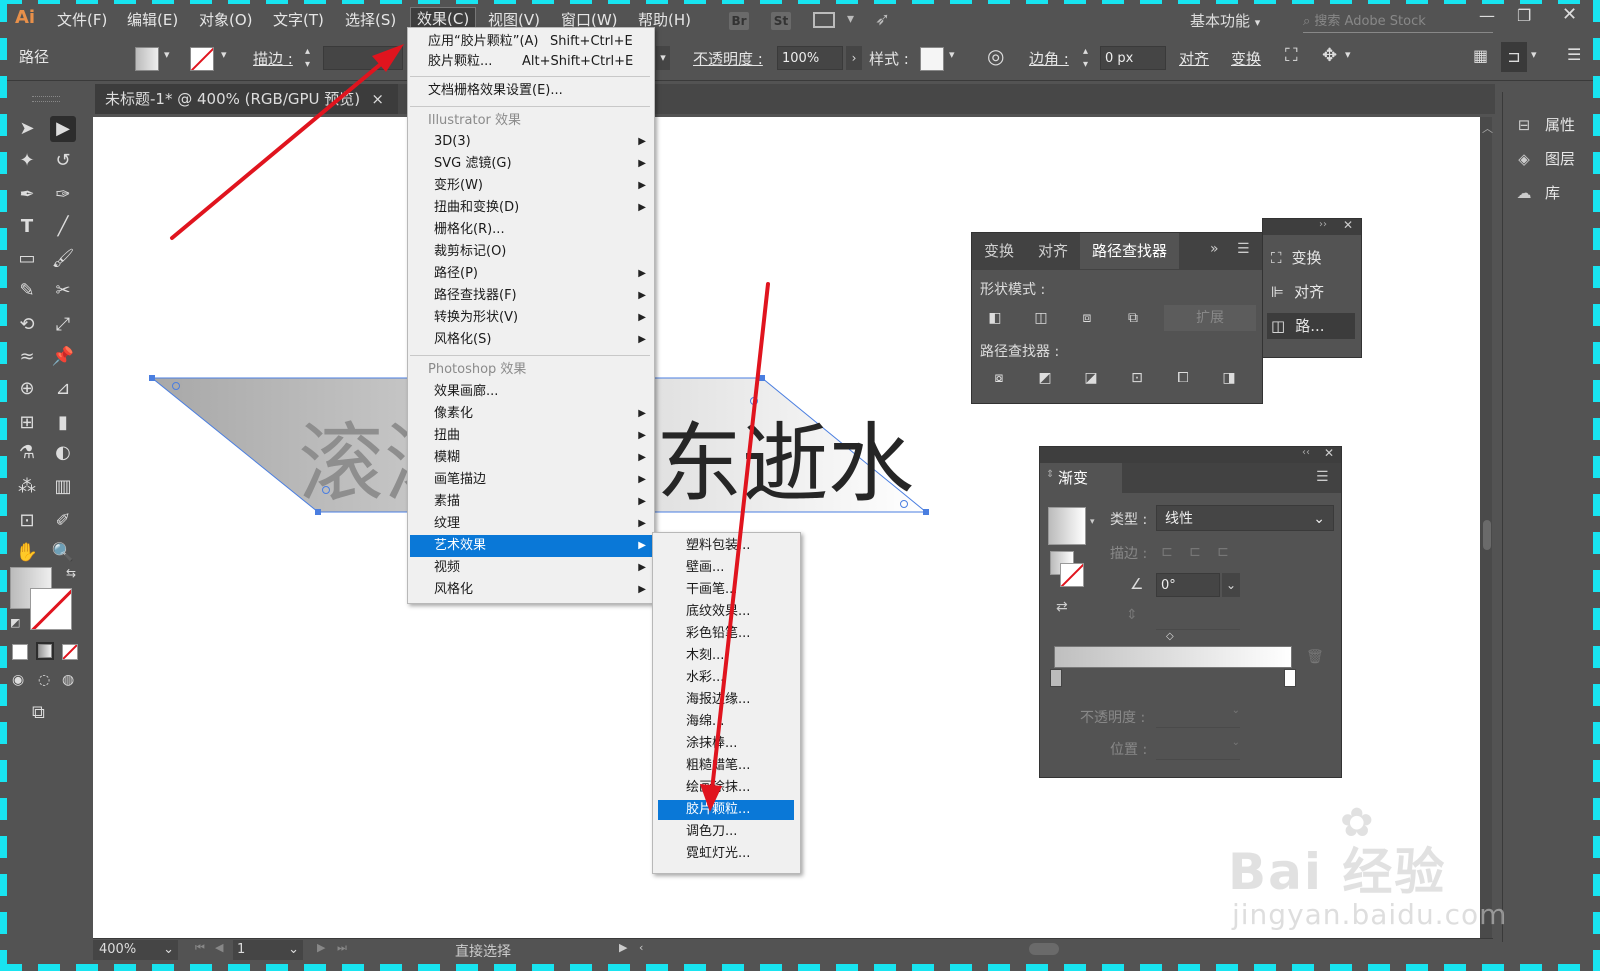 Image resolution: width=1600 pixels, height=971 pixels. I want to click on next-artboard-icon: ▶, so click(321, 947).